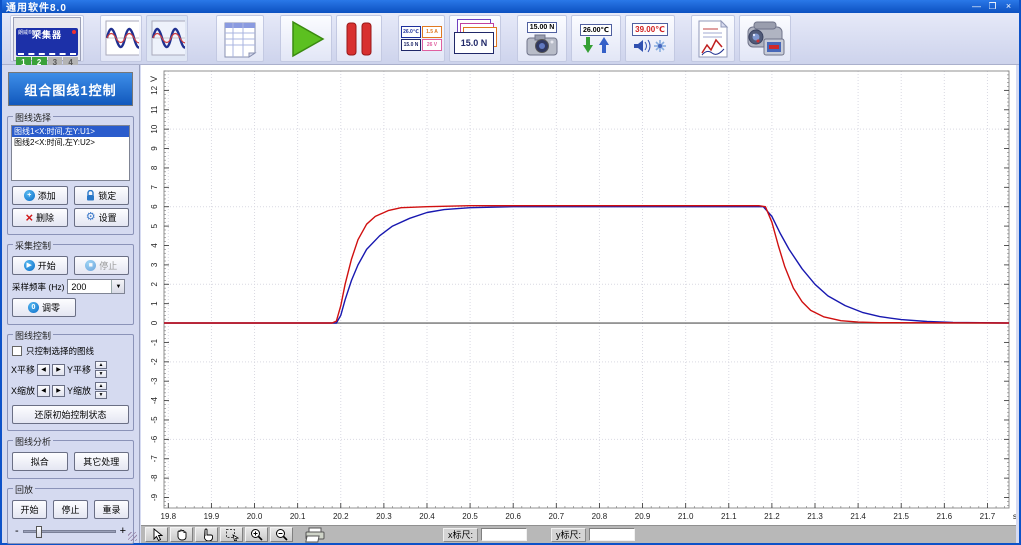 This screenshot has height=545, width=1021. I want to click on report-icon, so click(713, 38).